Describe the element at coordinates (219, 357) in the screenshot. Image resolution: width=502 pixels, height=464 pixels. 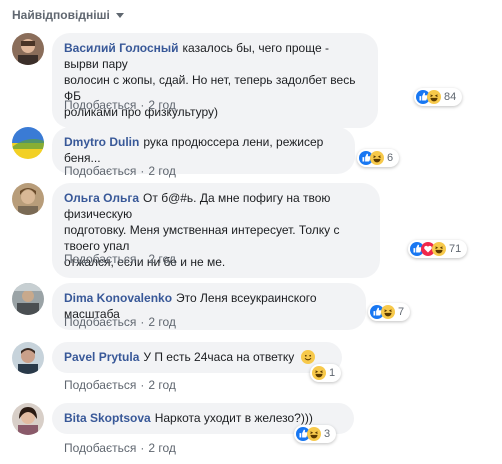
I see `comment-text-line: У П есть 24часа на ответку` at that location.